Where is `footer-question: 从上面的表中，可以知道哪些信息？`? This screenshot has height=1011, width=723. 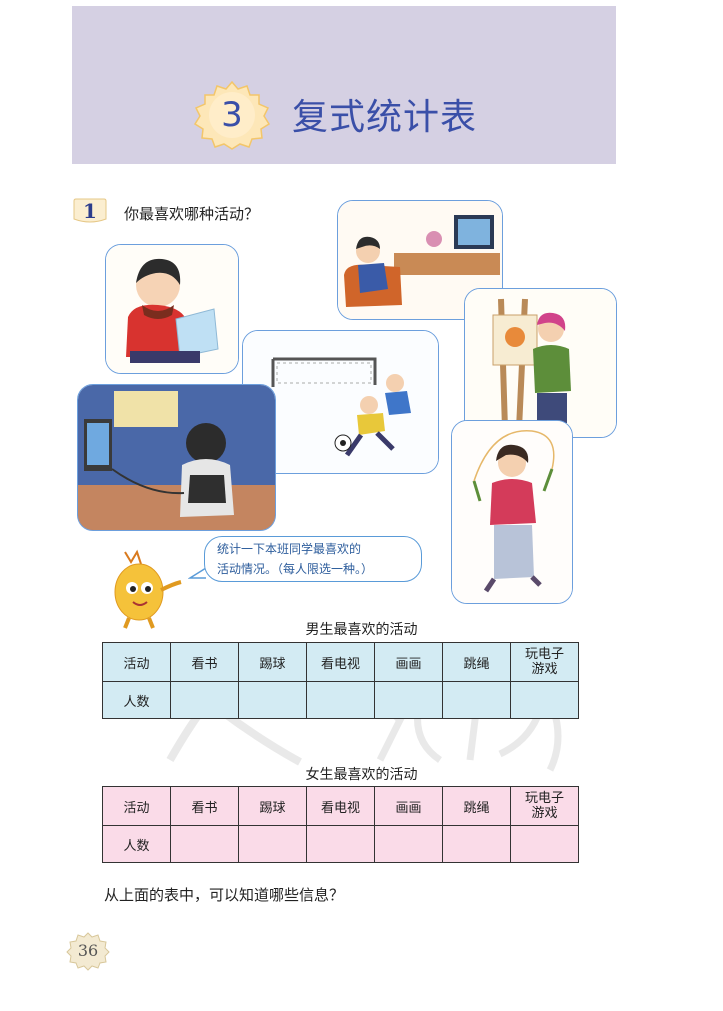 footer-question: 从上面的表中，可以知道哪些信息？ is located at coordinates (224, 895).